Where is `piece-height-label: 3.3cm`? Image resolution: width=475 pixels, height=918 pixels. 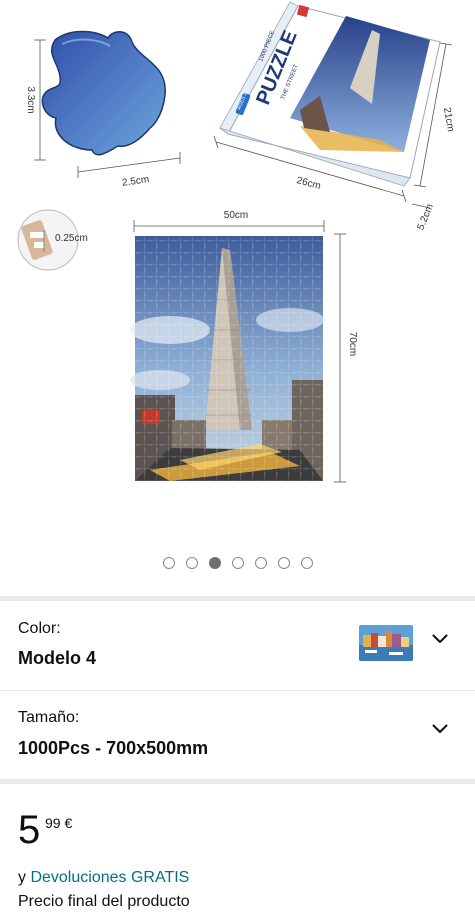 piece-height-label: 3.3cm is located at coordinates (30, 99).